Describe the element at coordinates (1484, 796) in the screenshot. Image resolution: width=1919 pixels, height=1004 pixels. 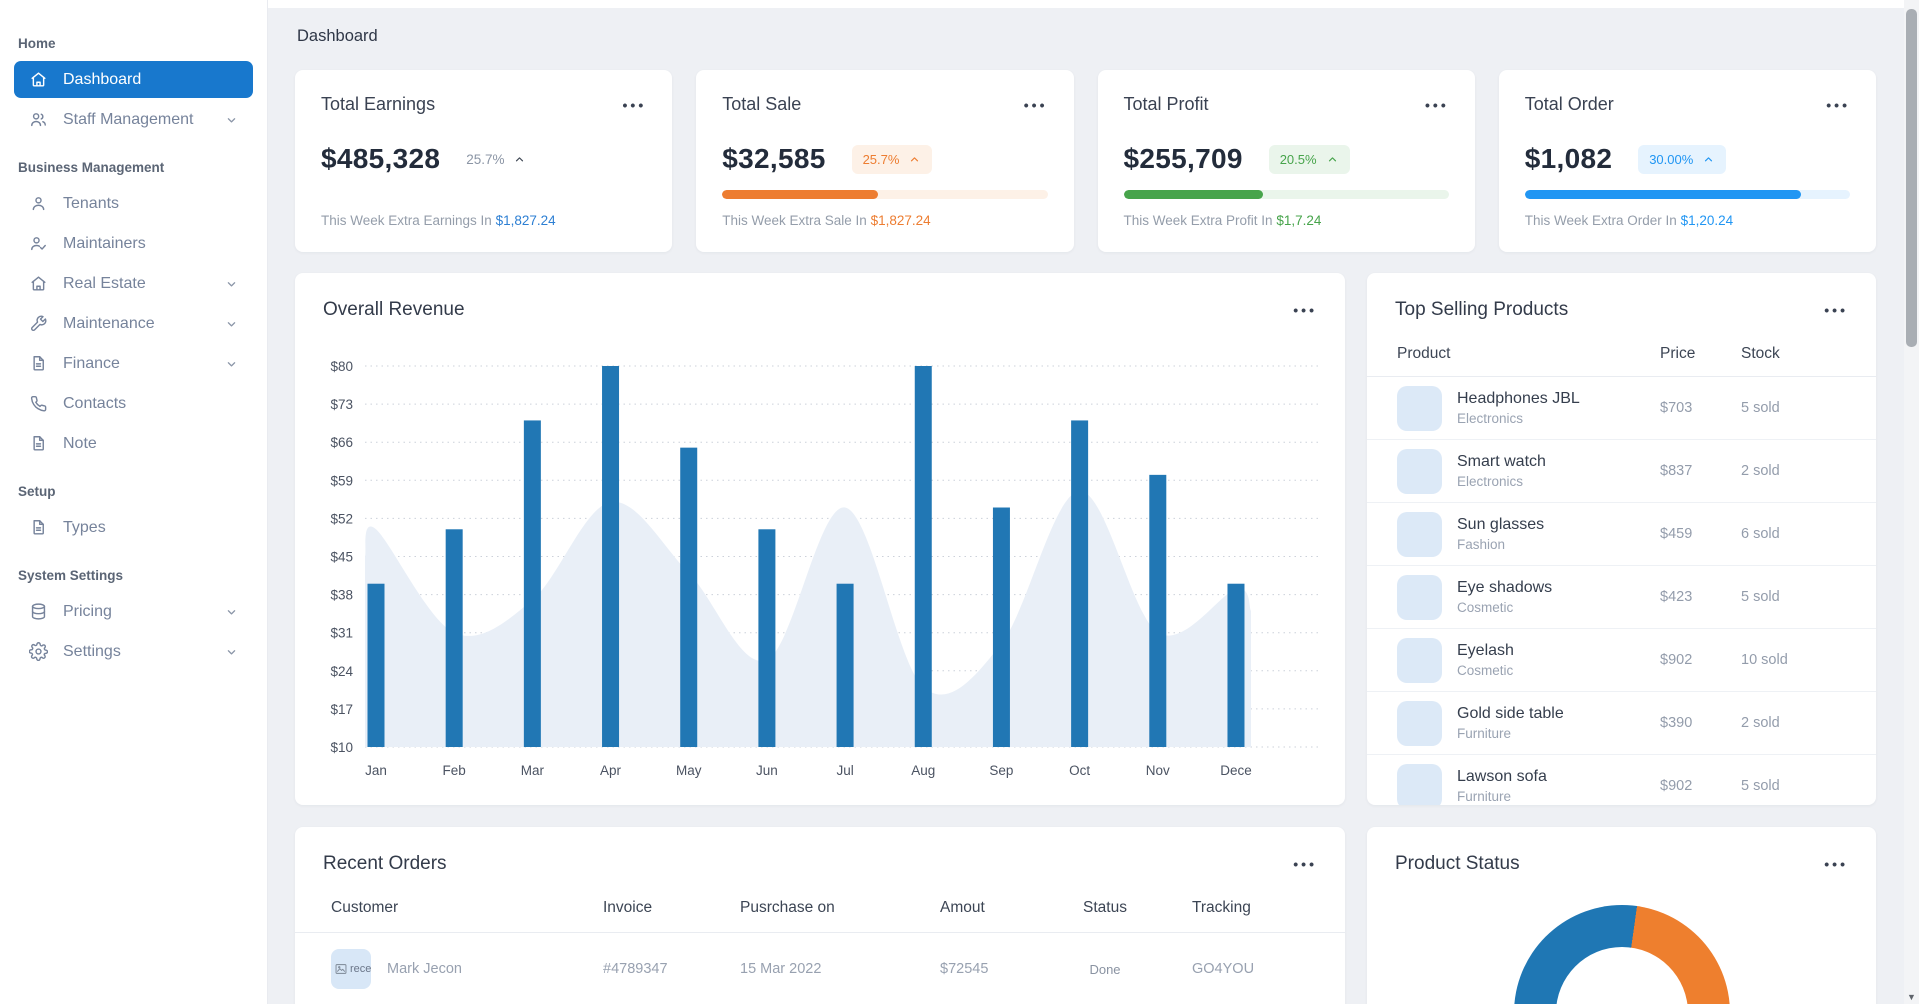
I see `product-category: Furniture` at that location.